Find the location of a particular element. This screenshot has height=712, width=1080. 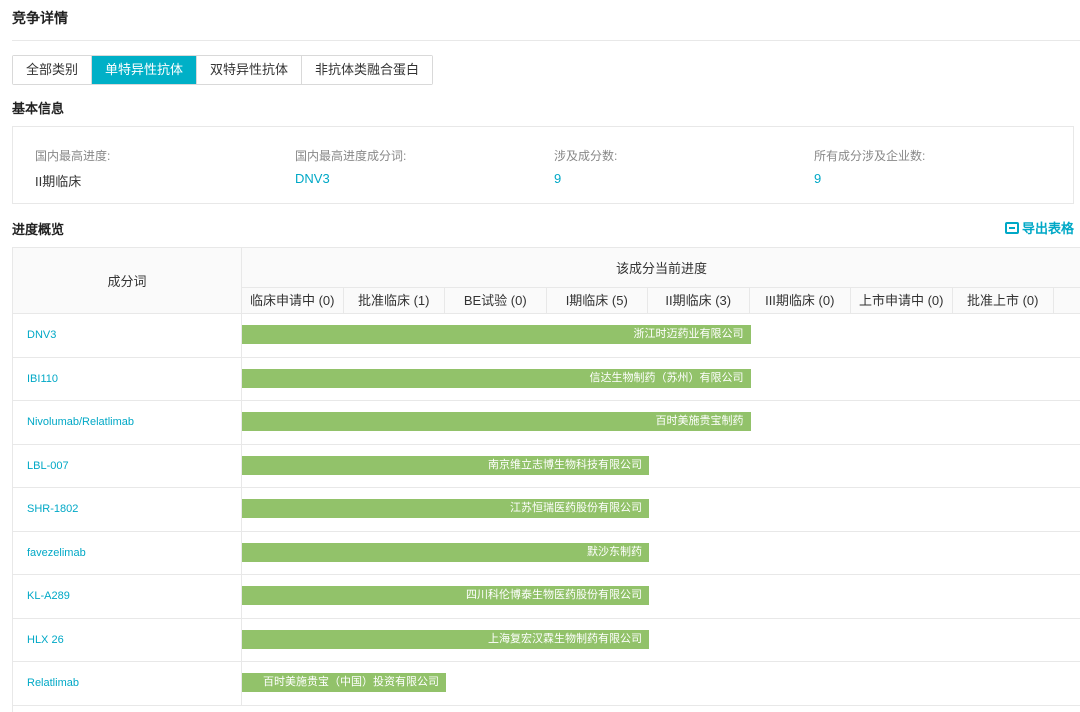

info-highest-progress-component: 国内最高进度成分词: DNV3 is located at coordinates (350, 166).